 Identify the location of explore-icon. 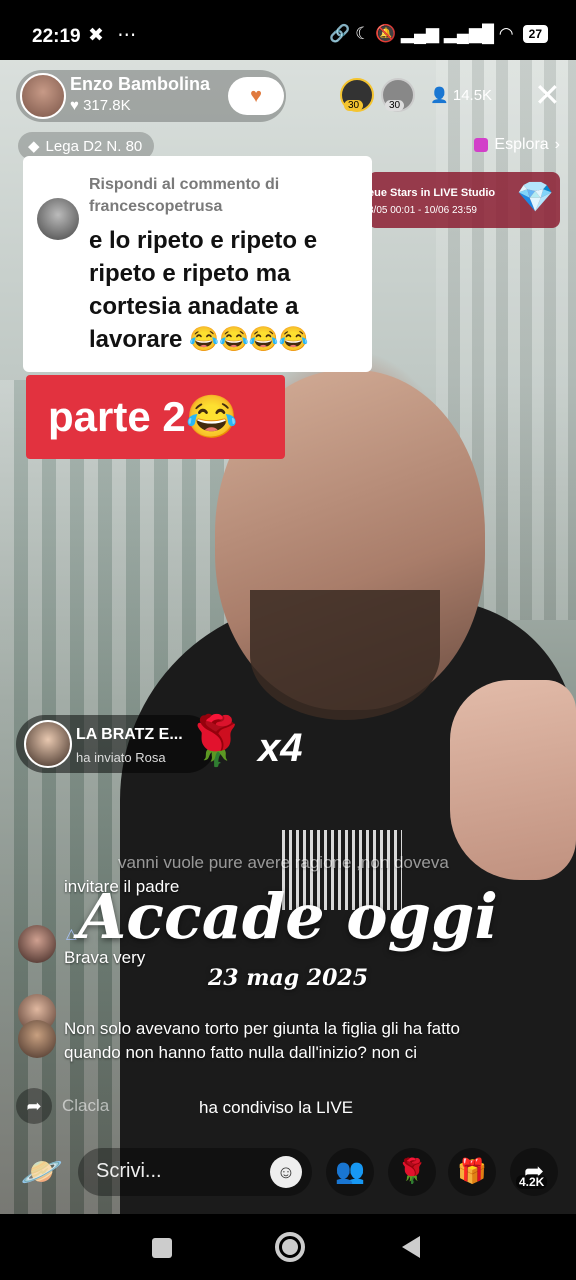
(481, 145).